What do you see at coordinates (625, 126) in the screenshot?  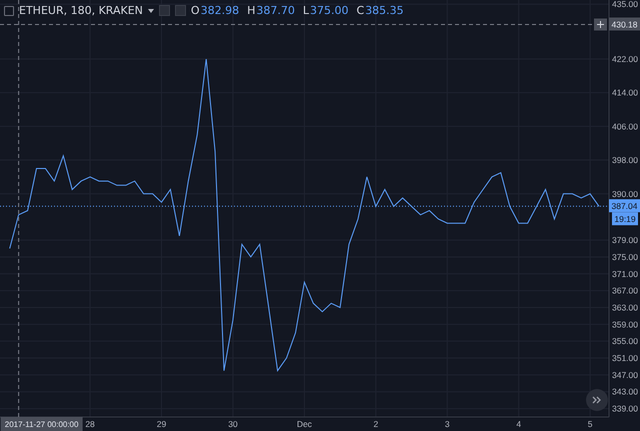 I see `price-axis-label: 406.00` at bounding box center [625, 126].